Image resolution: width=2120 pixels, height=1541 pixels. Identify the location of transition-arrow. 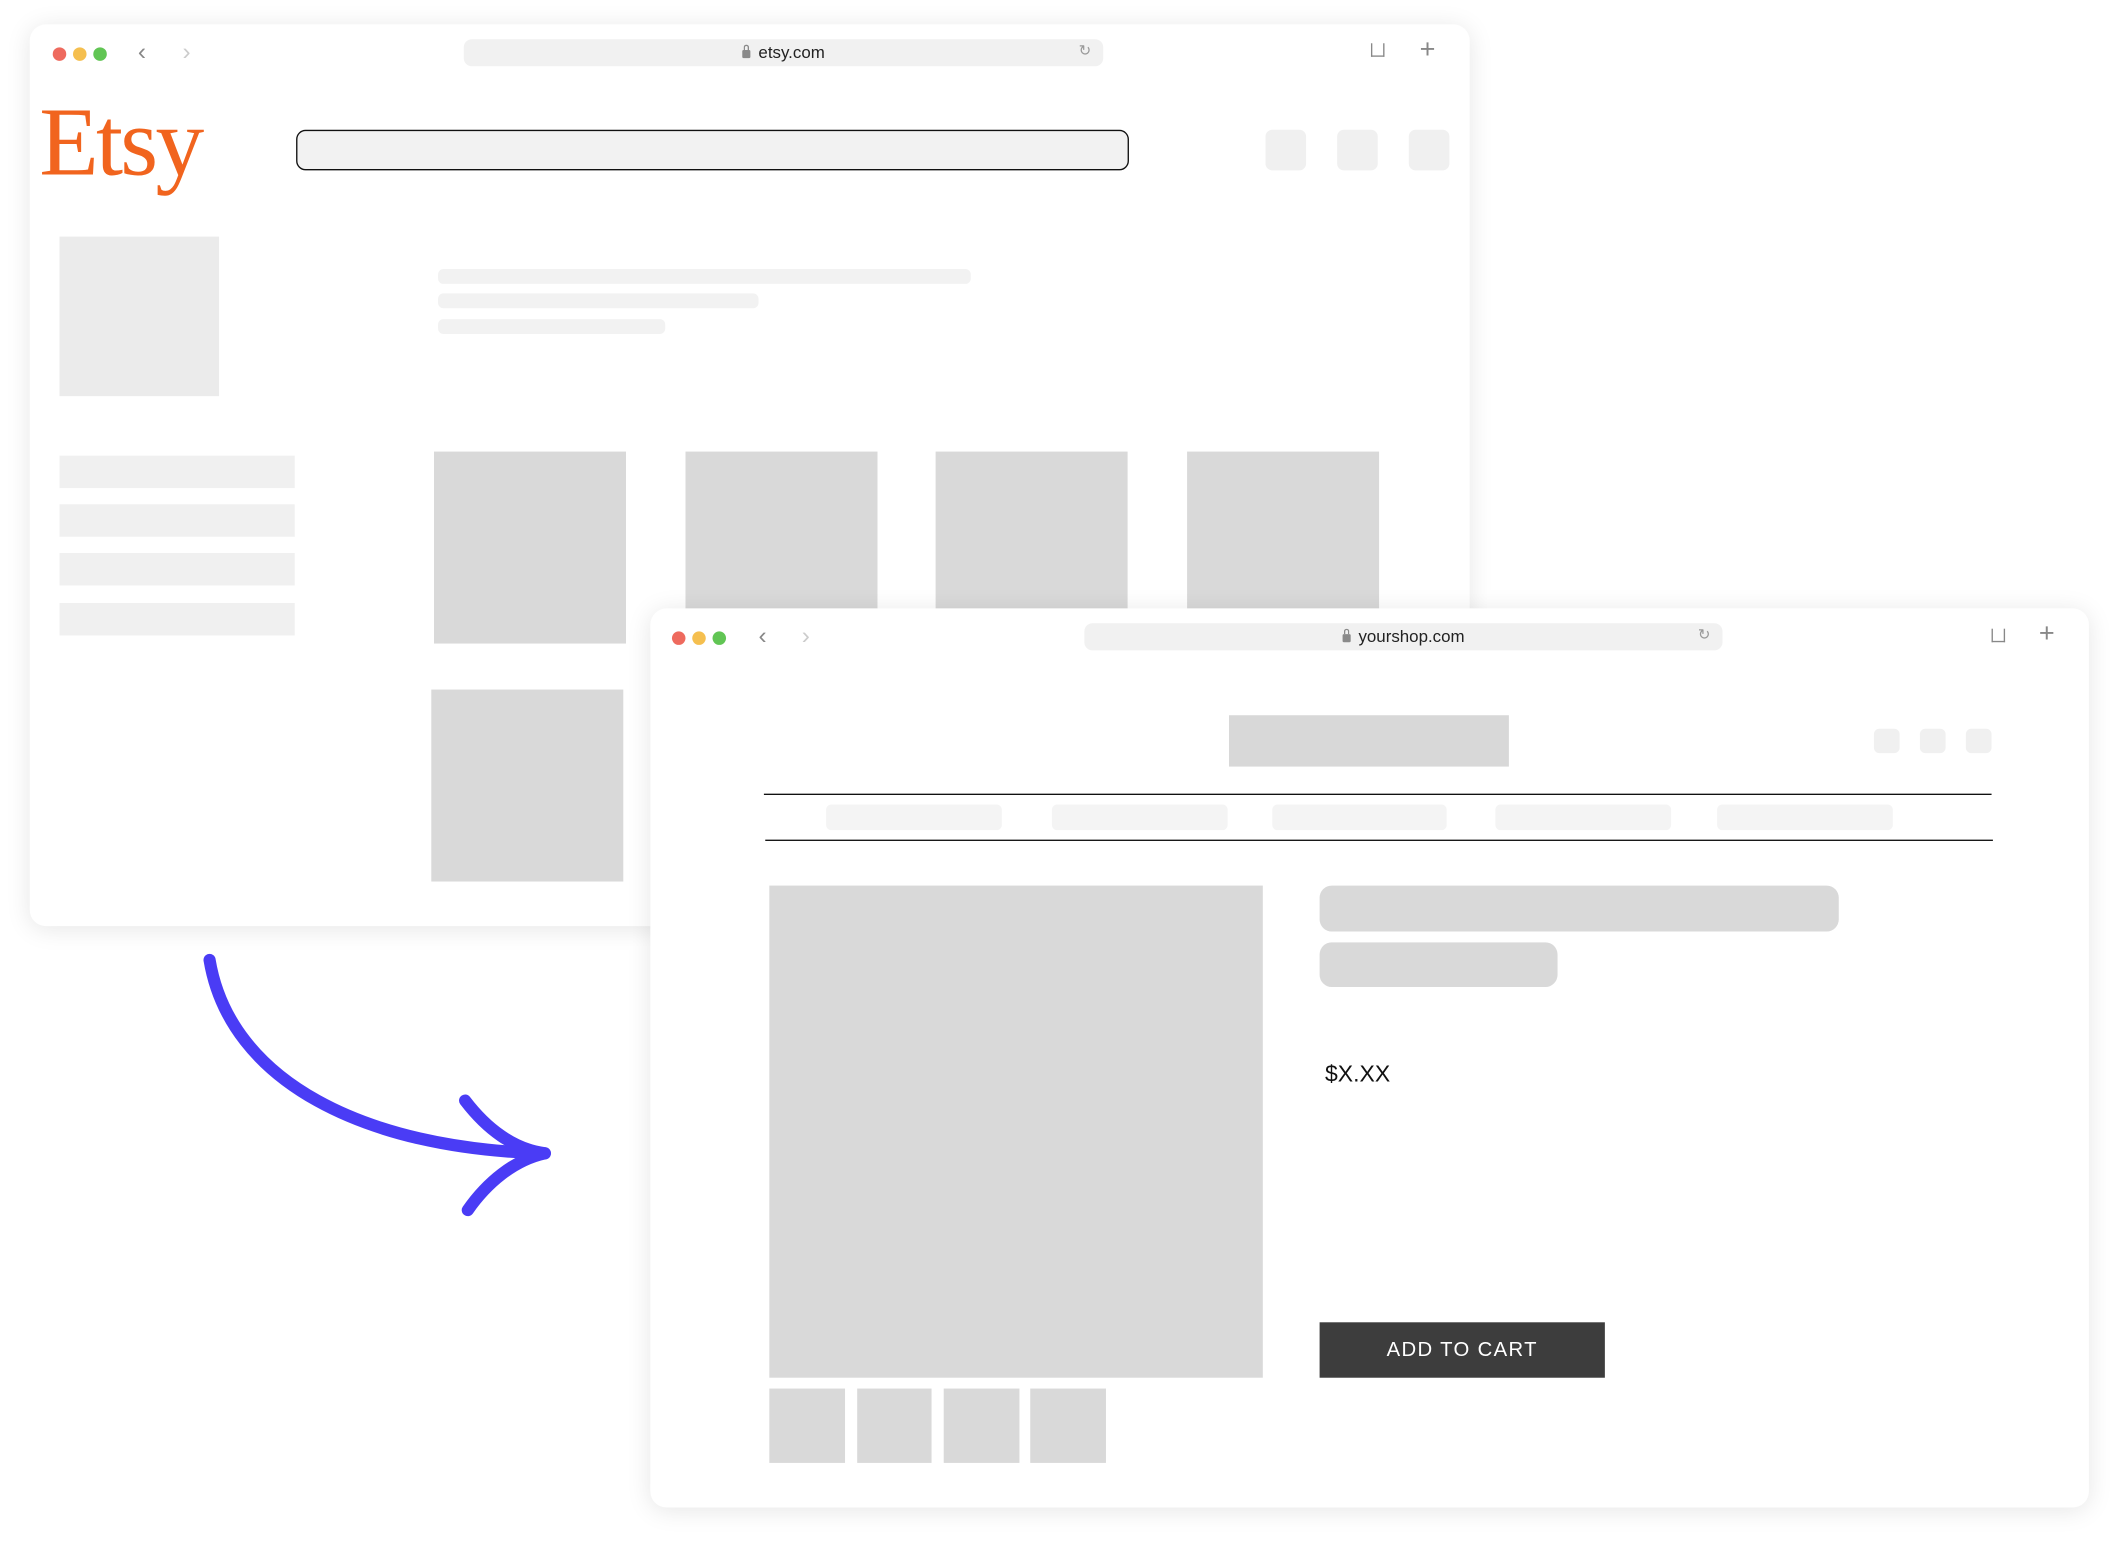
(377, 1085).